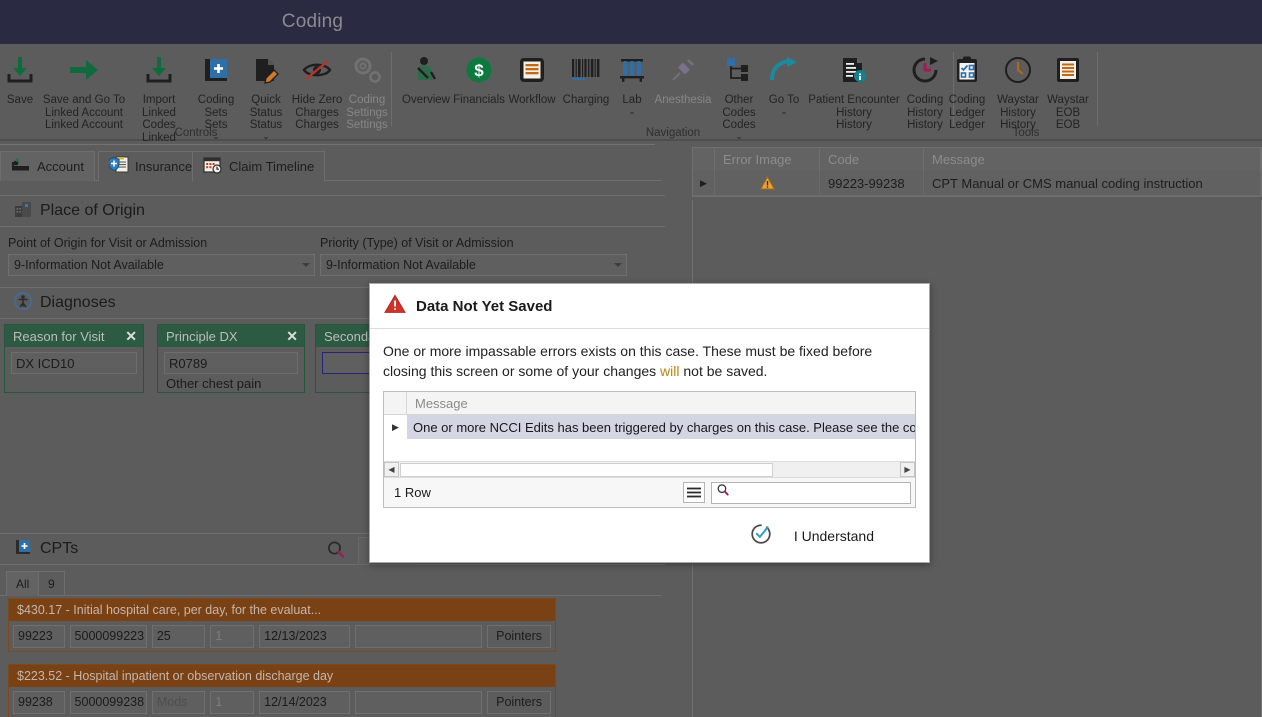 The width and height of the screenshot is (1262, 717). I want to click on ribbon-item-hide-zero-charges: Hide Zero Charges Charges, so click(317, 91).